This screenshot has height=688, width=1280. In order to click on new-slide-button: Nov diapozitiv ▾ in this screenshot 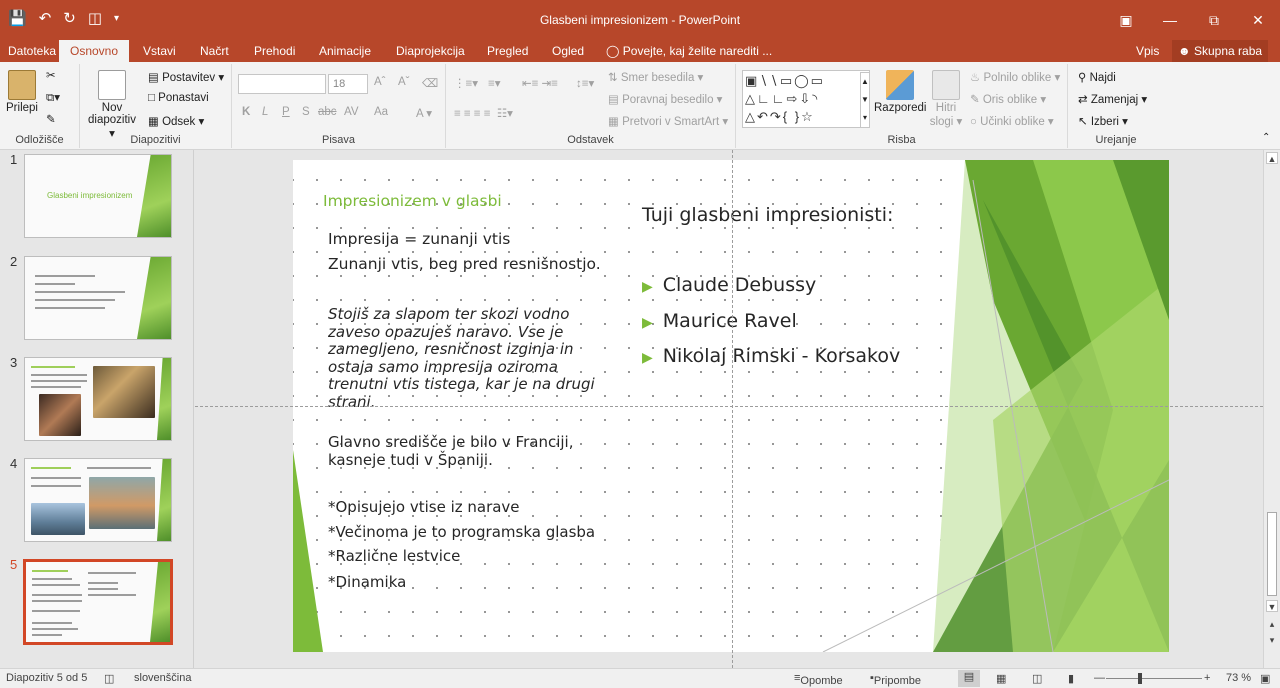, I will do `click(112, 105)`.